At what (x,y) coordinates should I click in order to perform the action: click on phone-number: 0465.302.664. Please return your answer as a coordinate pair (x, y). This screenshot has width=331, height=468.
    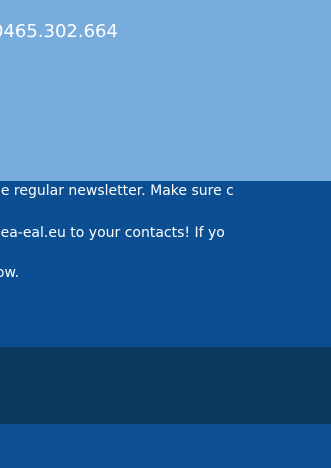
    Looking at the image, I should click on (59, 31).